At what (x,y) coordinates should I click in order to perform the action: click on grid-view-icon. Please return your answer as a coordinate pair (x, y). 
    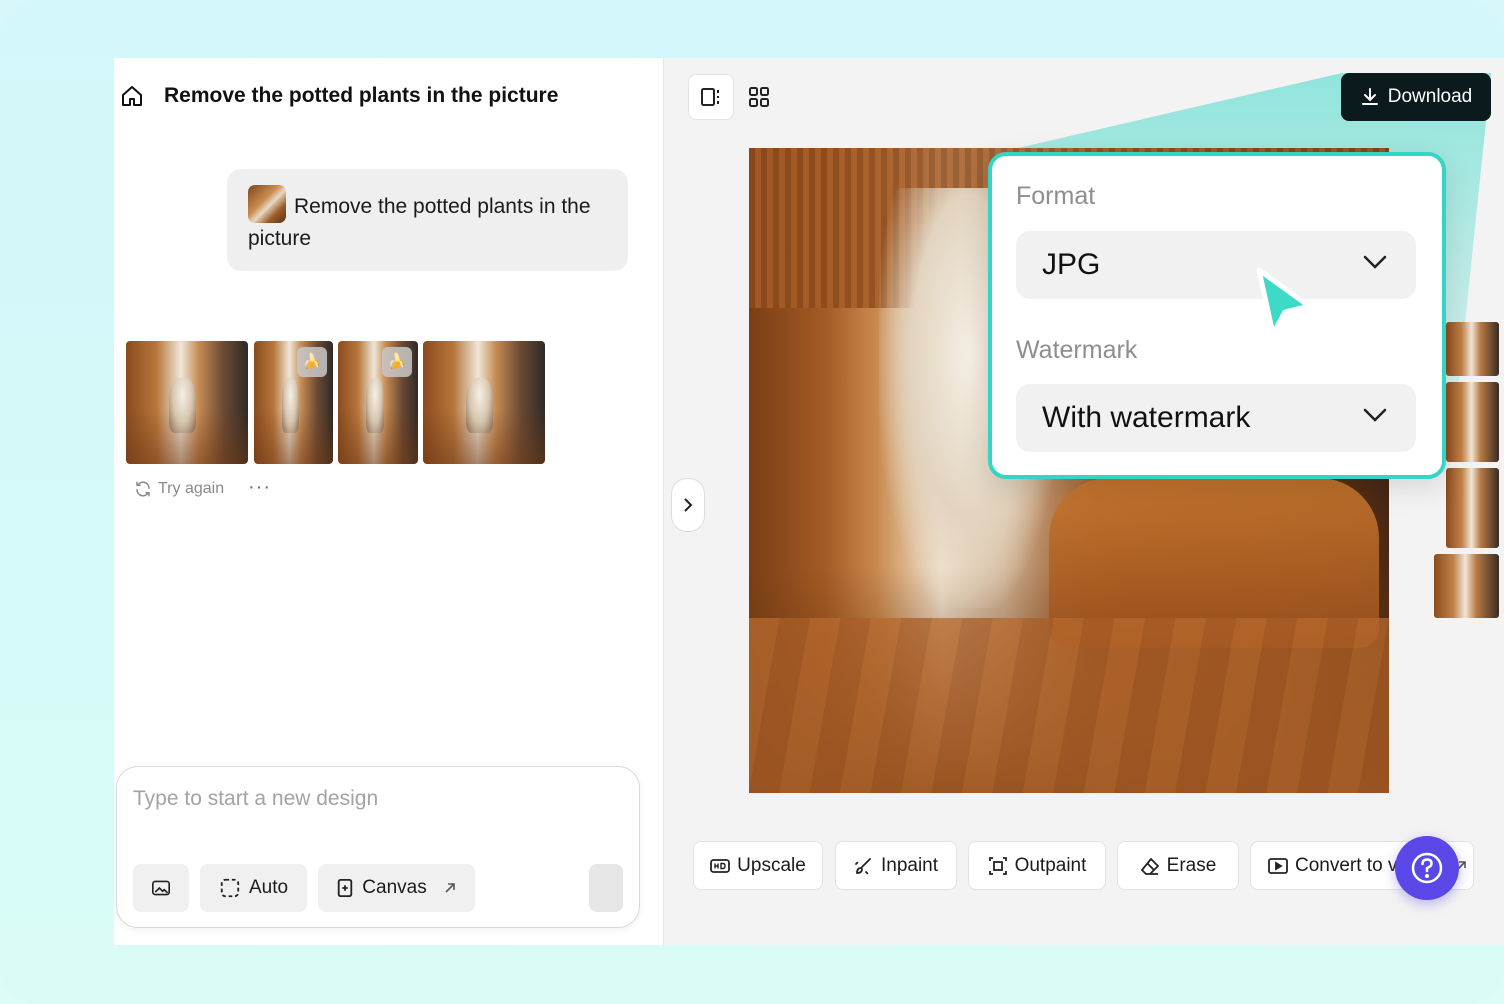
    Looking at the image, I should click on (759, 97).